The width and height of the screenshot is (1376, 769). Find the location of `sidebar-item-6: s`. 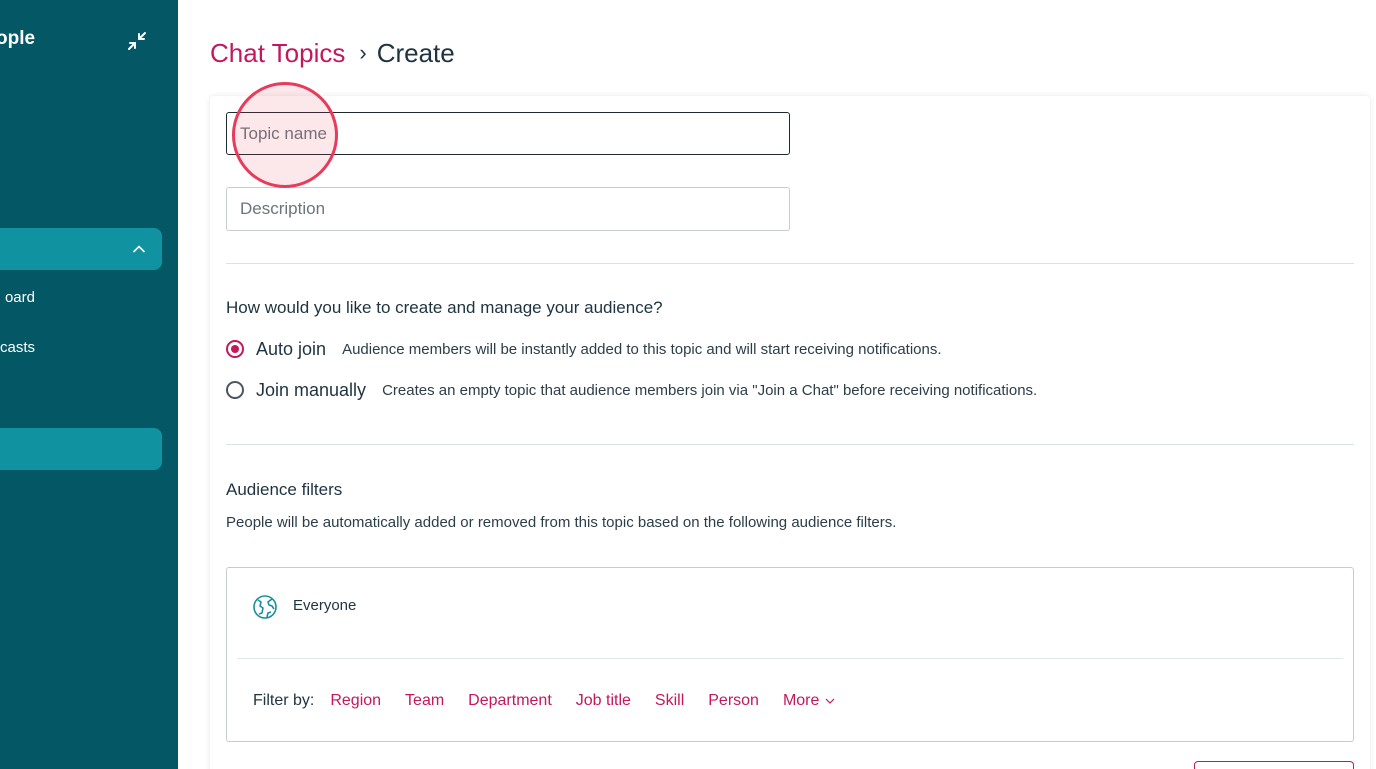

sidebar-item-6: s is located at coordinates (81, 548).